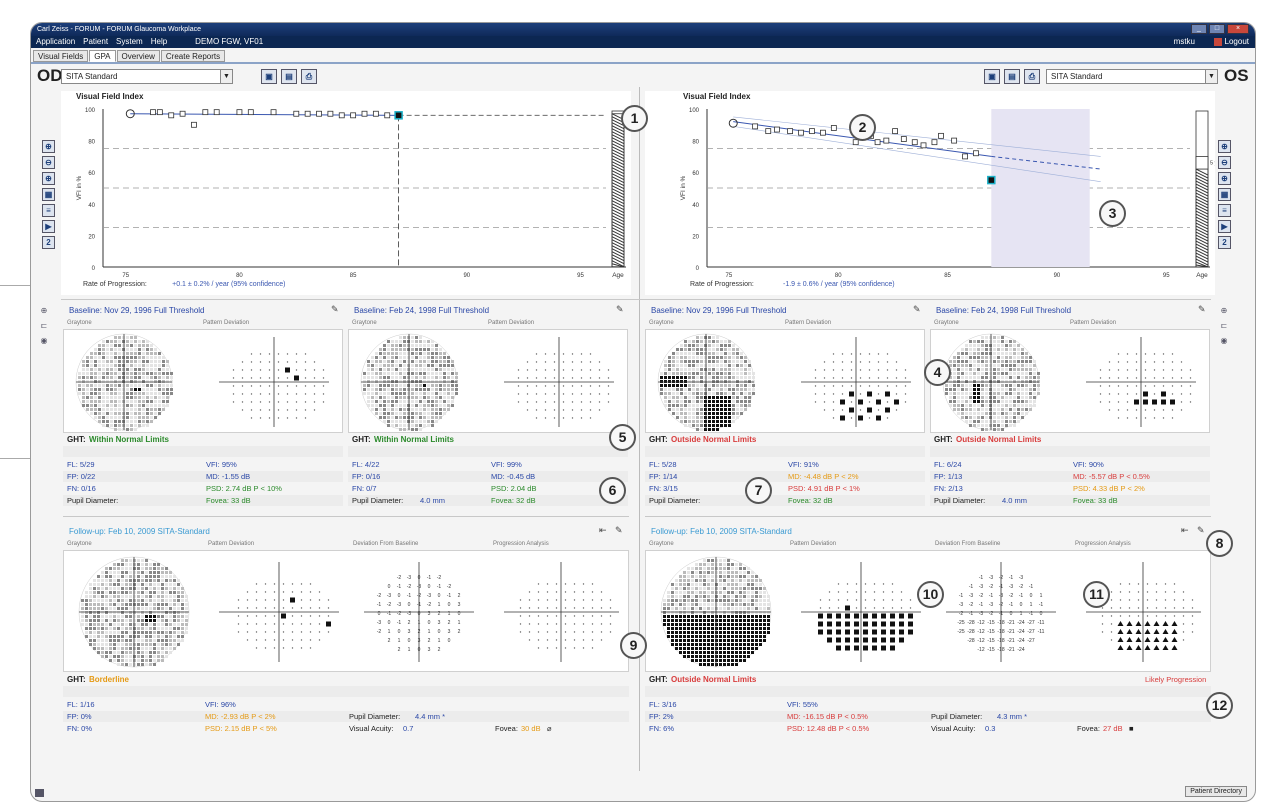 The width and height of the screenshot is (1279, 809). I want to click on tab-gpa: GPA, so click(102, 56).